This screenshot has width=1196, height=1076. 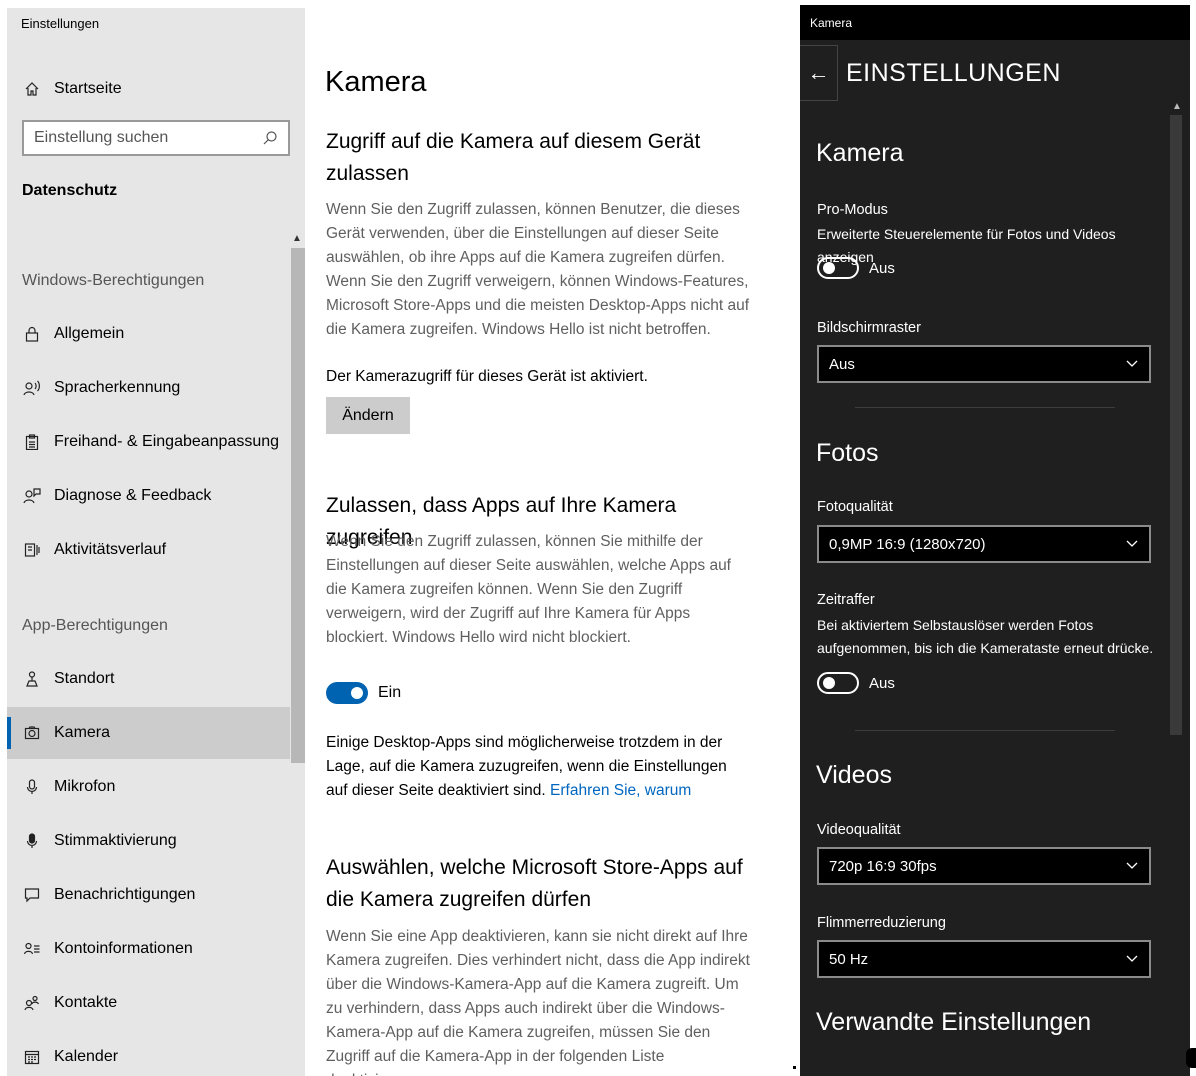 What do you see at coordinates (88, 88) in the screenshot?
I see `home-label: Startseite` at bounding box center [88, 88].